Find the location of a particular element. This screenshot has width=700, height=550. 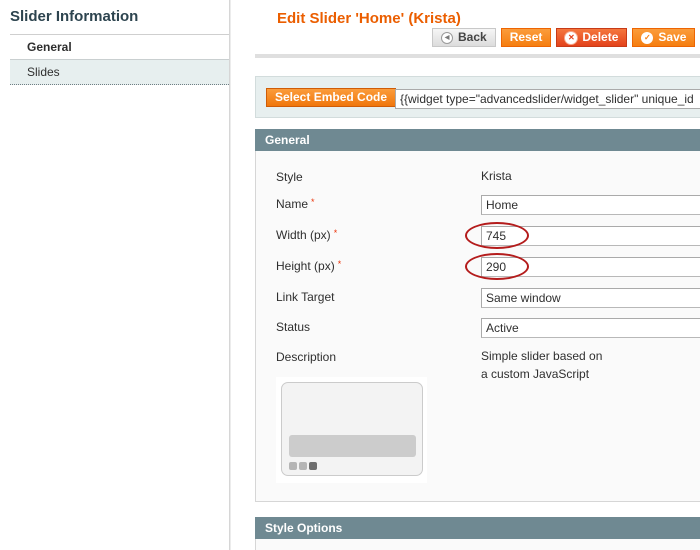

name-label-text: Name is located at coordinates (292, 204).